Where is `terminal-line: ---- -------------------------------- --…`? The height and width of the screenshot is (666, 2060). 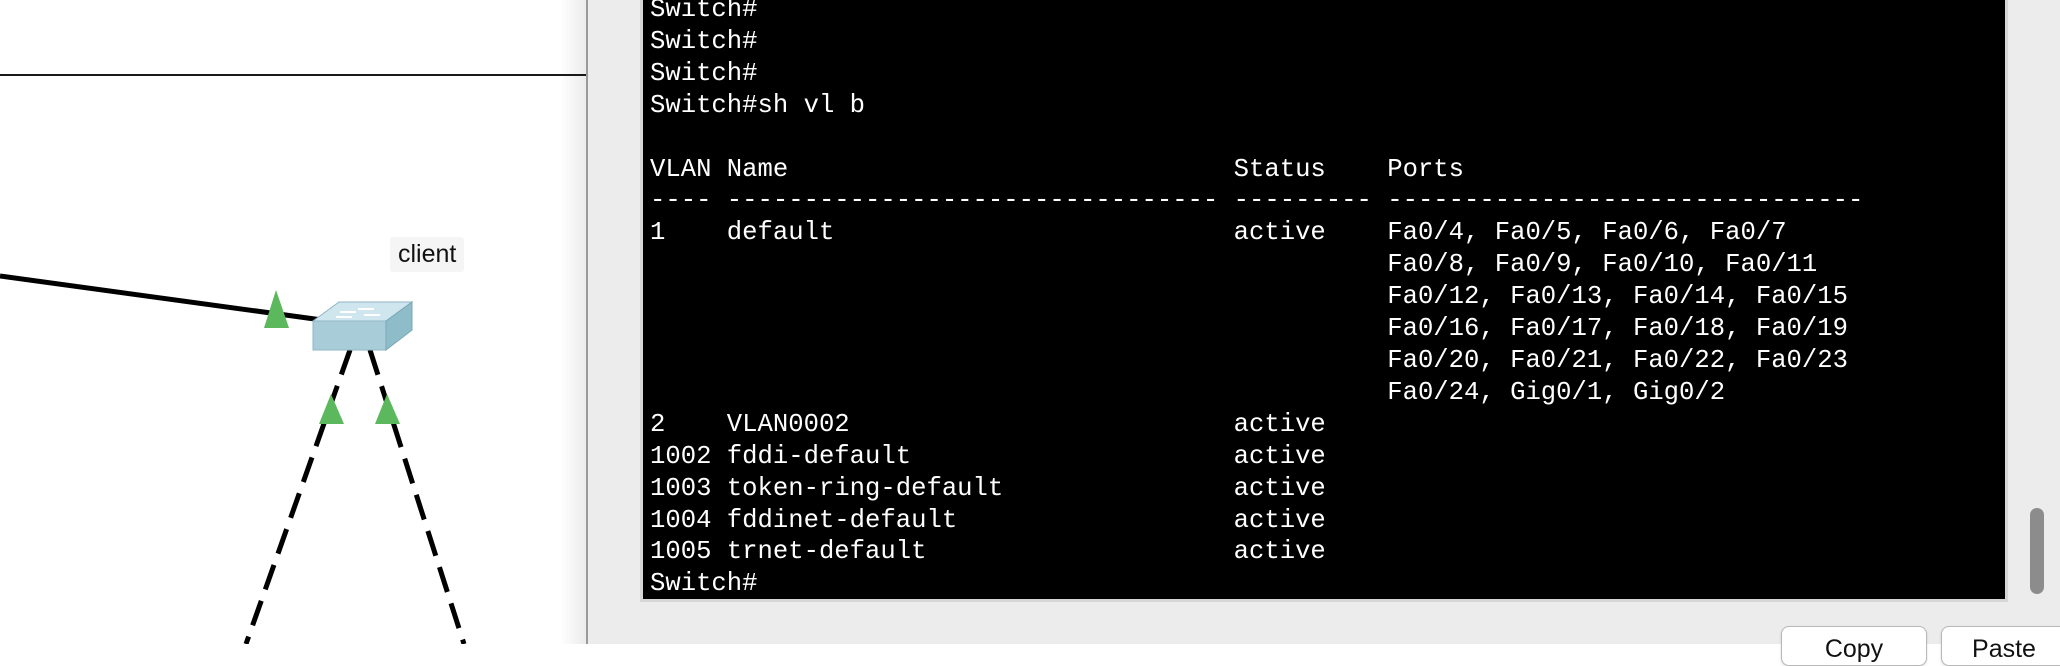
terminal-line: ---- -------------------------------- --… is located at coordinates (1257, 201).